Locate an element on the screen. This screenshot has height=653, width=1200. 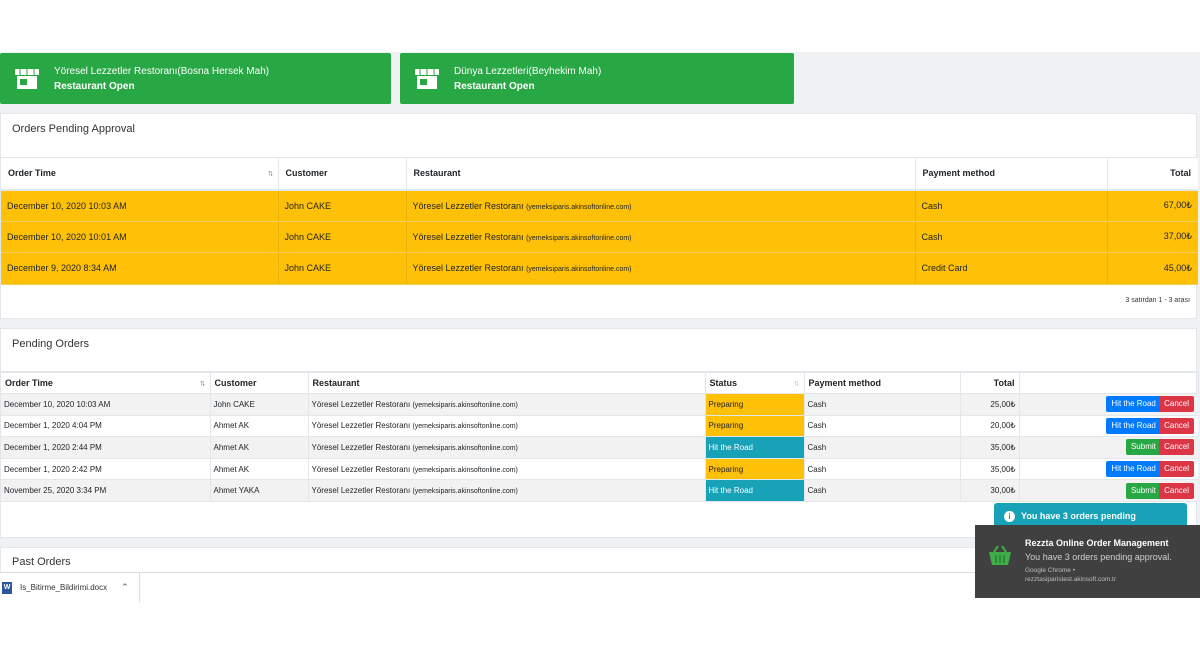
column-header-actions is located at coordinates (1109, 383).